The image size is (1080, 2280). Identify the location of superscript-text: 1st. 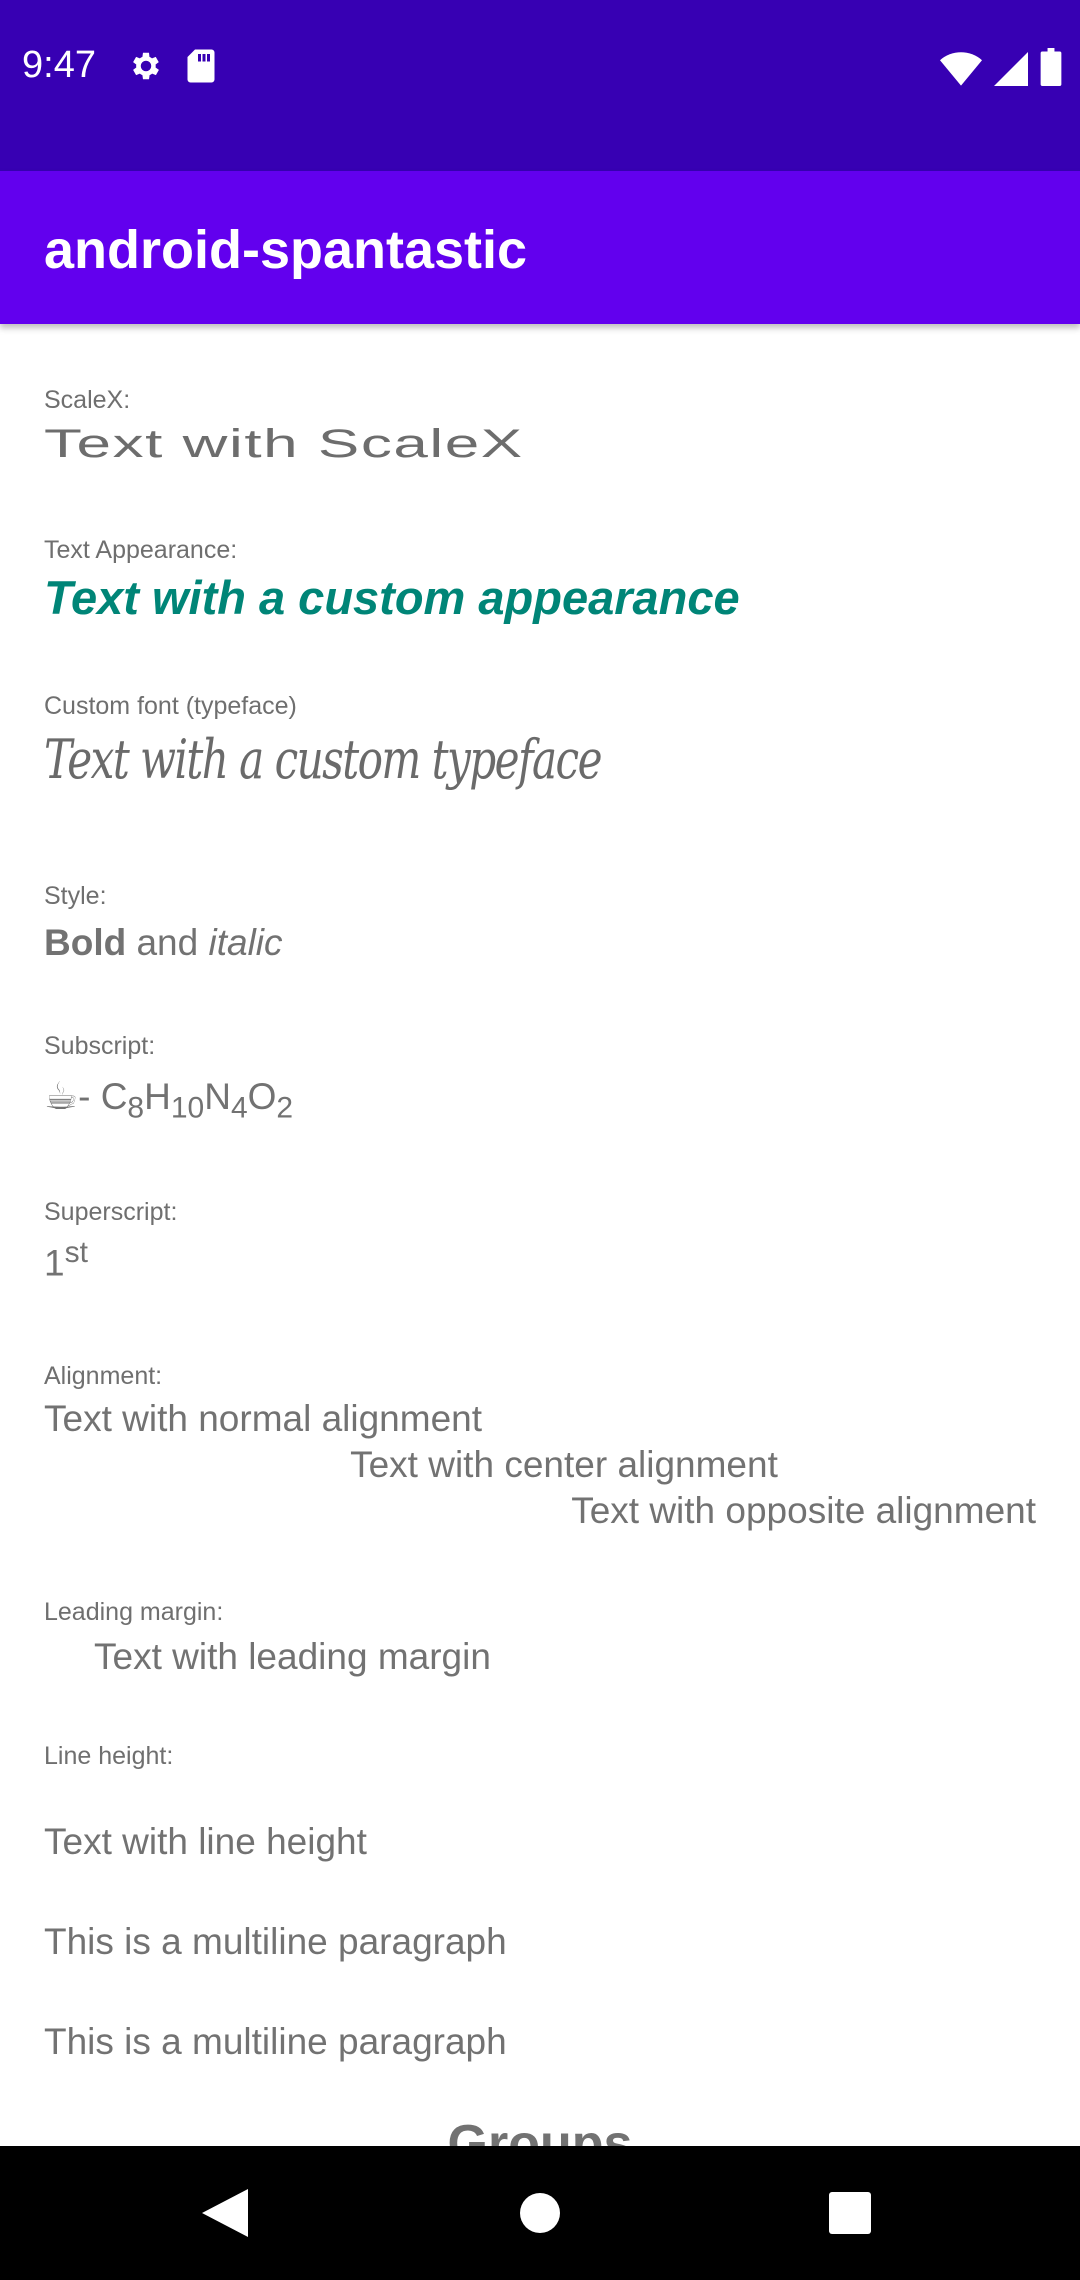
(66, 1260).